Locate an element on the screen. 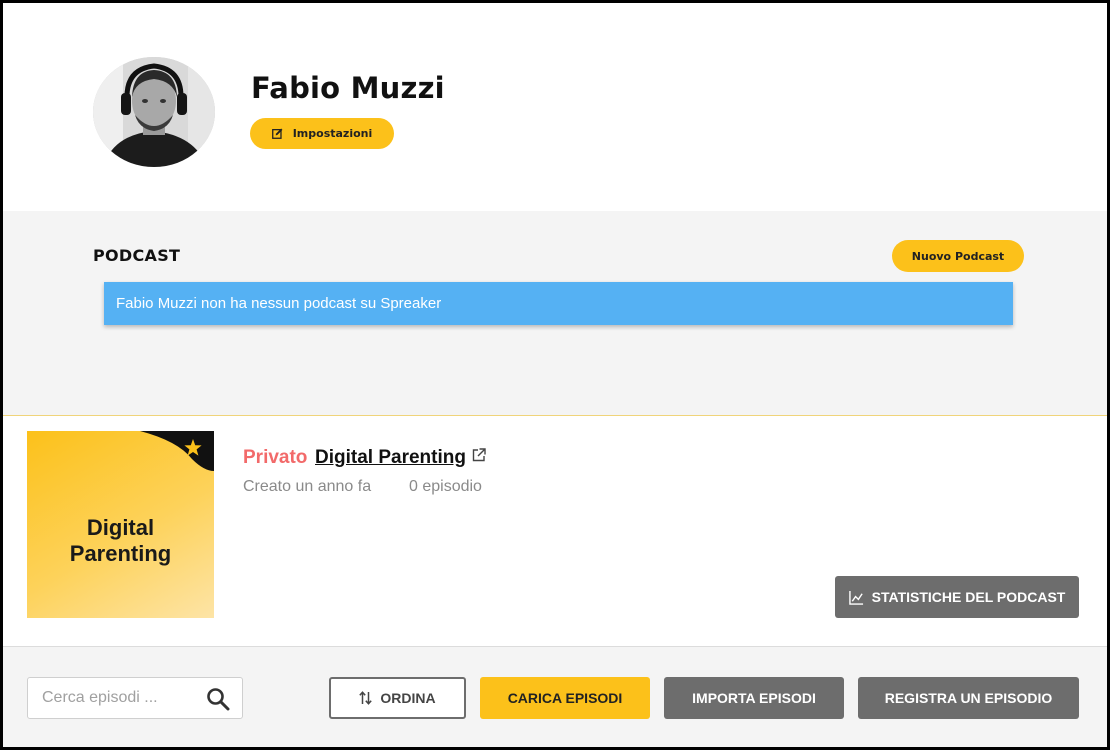  sort-label: ORDINA is located at coordinates (408, 698).